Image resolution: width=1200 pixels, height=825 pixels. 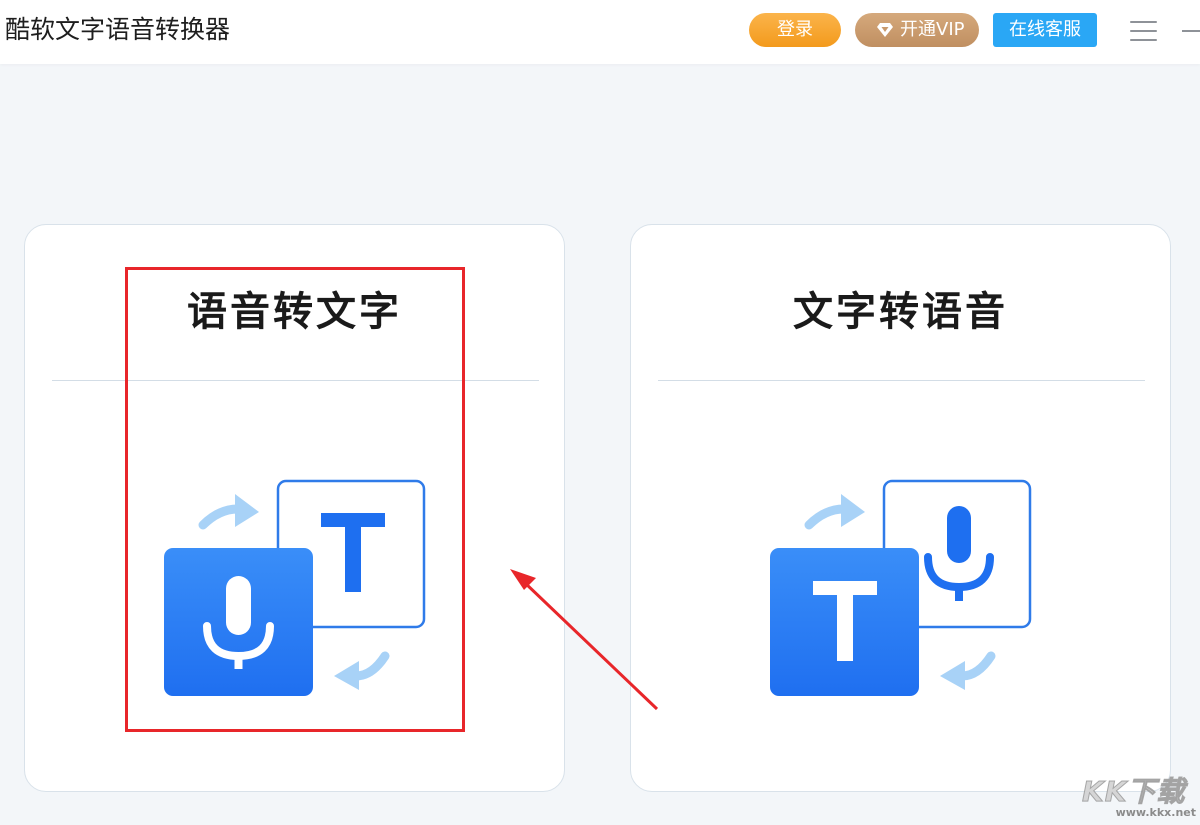 I want to click on diamond-icon, so click(x=885, y=30).